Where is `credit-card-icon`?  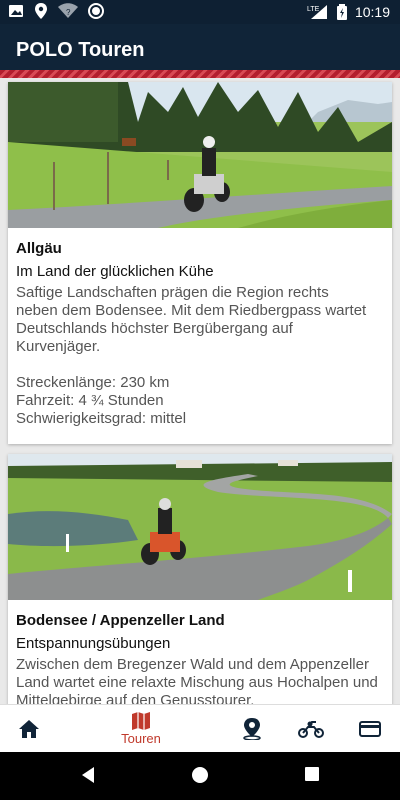 credit-card-icon is located at coordinates (370, 729).